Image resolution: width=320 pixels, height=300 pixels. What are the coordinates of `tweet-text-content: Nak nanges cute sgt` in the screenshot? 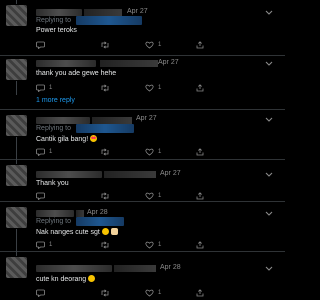 It's located at (68, 232).